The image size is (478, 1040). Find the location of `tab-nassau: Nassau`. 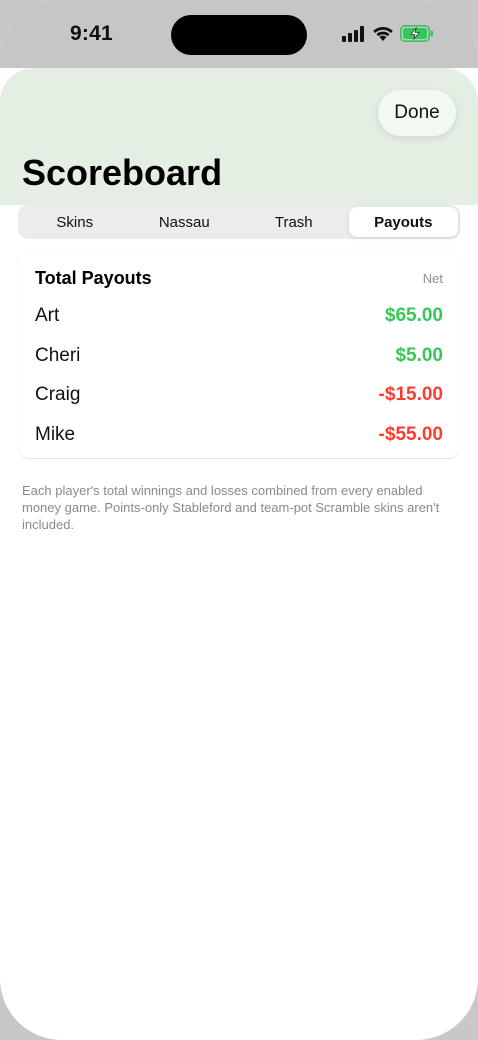

tab-nassau: Nassau is located at coordinates (185, 222).